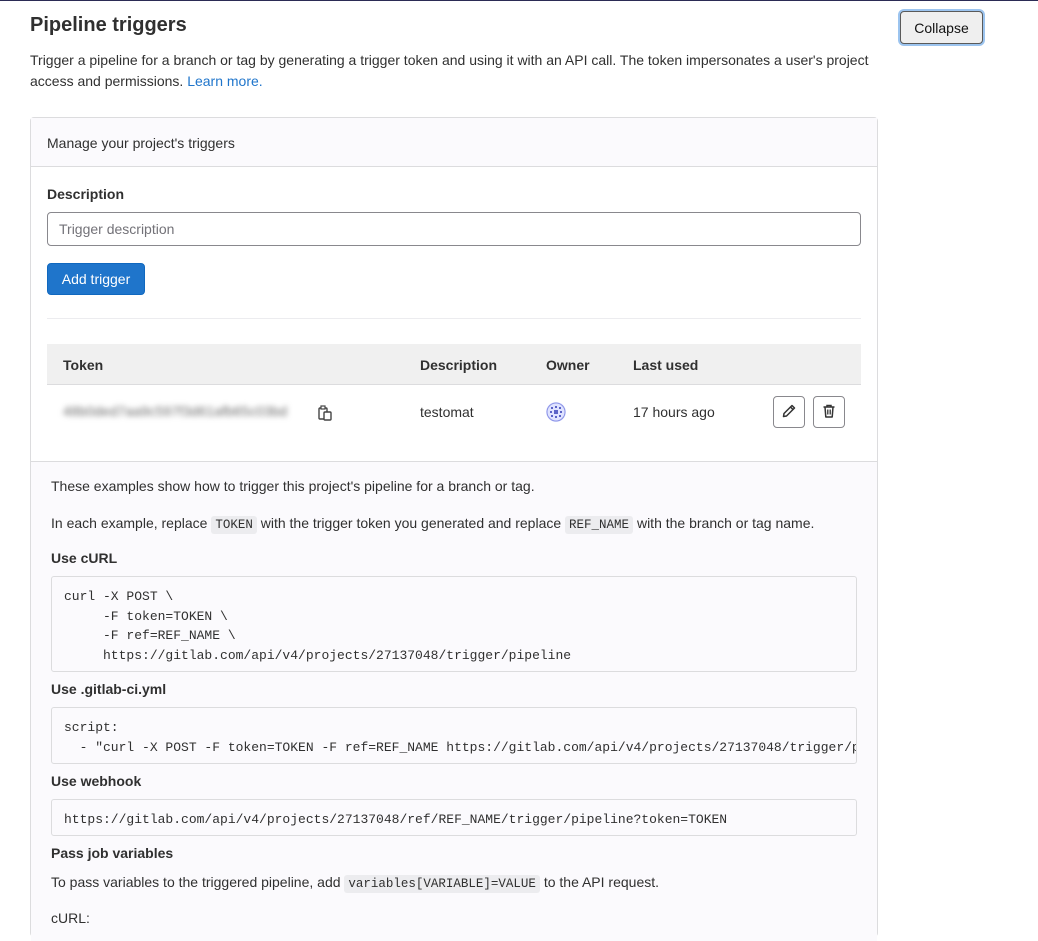 The image size is (1038, 941). Describe the element at coordinates (83, 365) in the screenshot. I see `column-header-token: Token` at that location.